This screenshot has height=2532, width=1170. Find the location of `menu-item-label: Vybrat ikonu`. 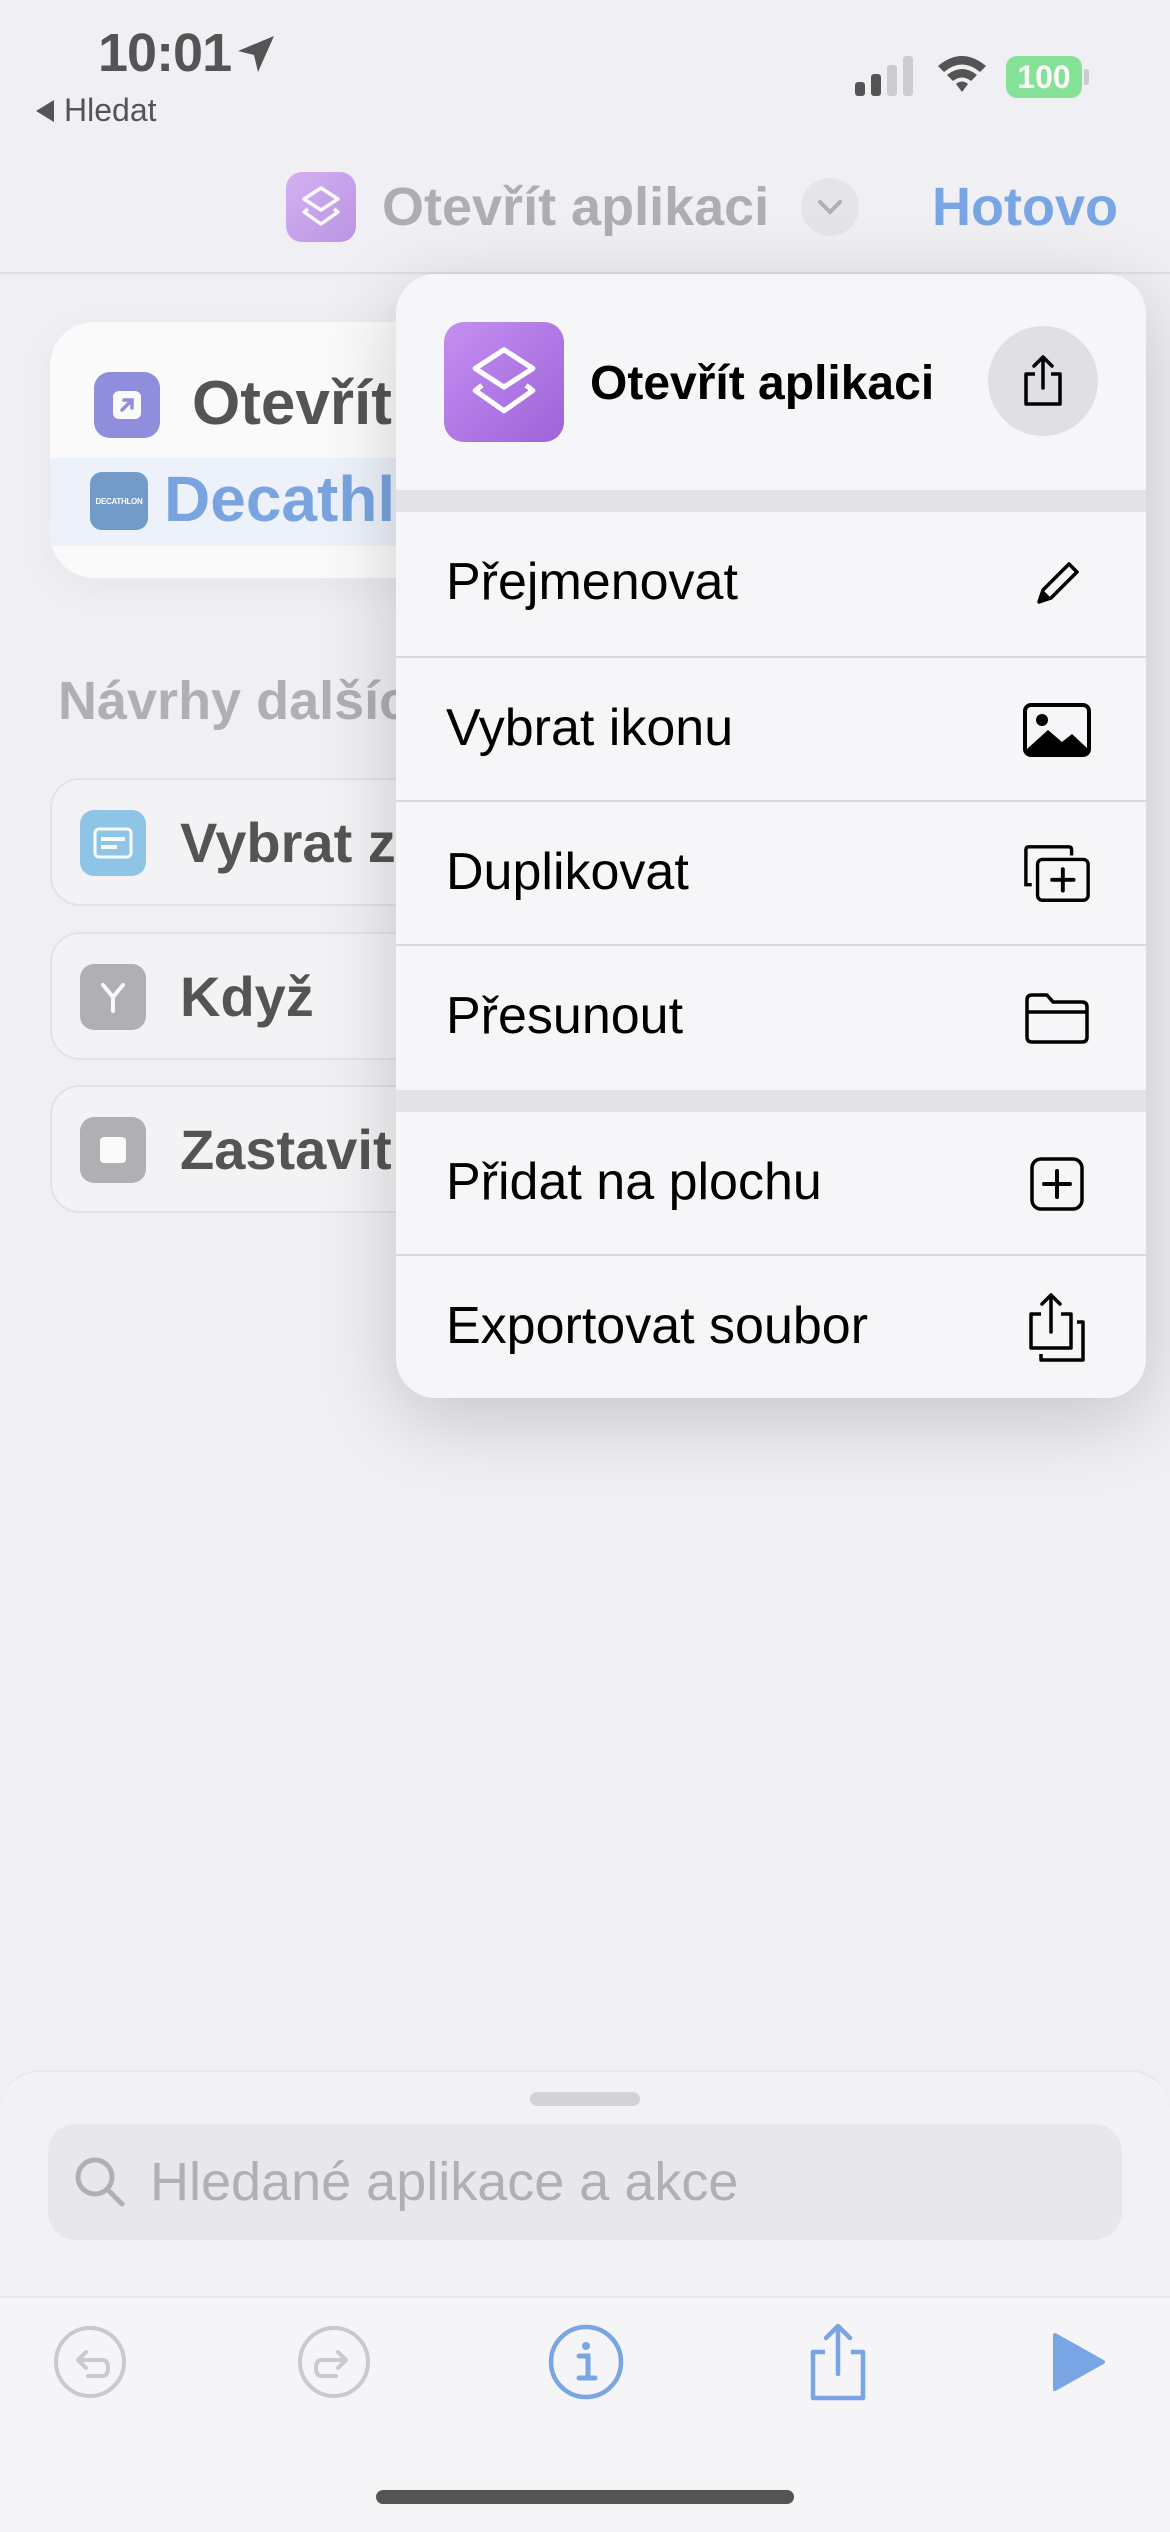

menu-item-label: Vybrat ikonu is located at coordinates (590, 728).